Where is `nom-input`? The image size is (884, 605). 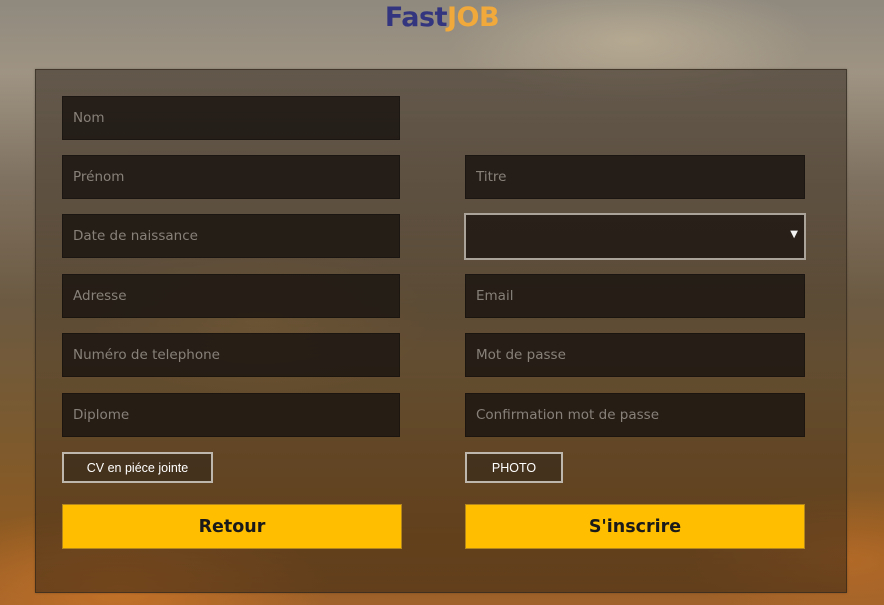 nom-input is located at coordinates (231, 118).